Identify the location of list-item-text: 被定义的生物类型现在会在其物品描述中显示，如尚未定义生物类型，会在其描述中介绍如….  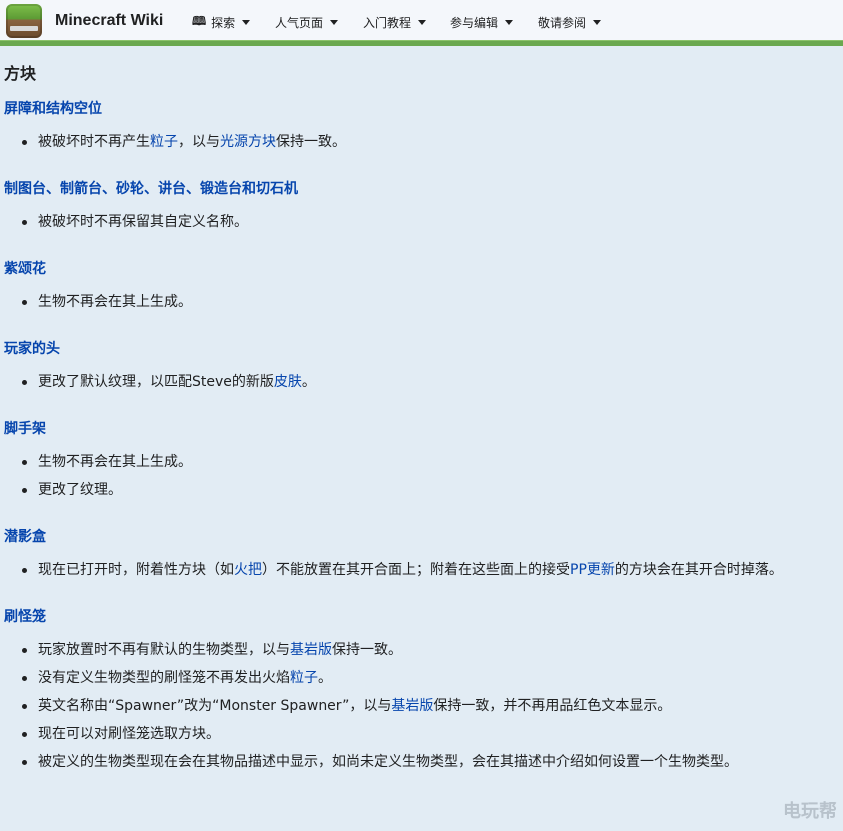
(388, 762).